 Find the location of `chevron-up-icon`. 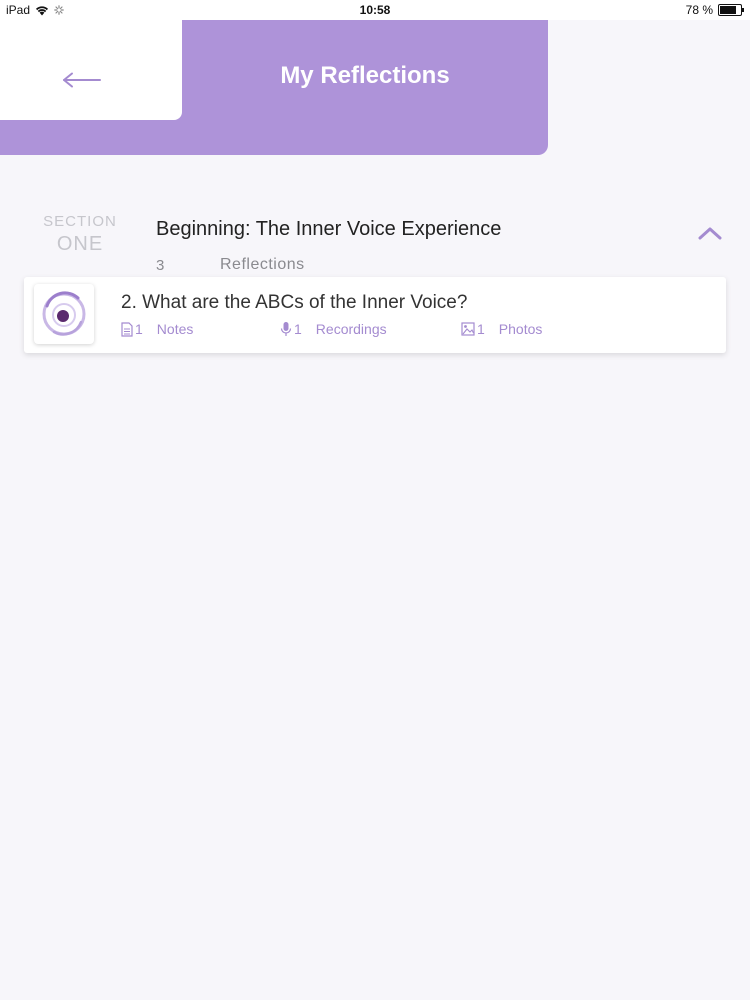

chevron-up-icon is located at coordinates (710, 233).